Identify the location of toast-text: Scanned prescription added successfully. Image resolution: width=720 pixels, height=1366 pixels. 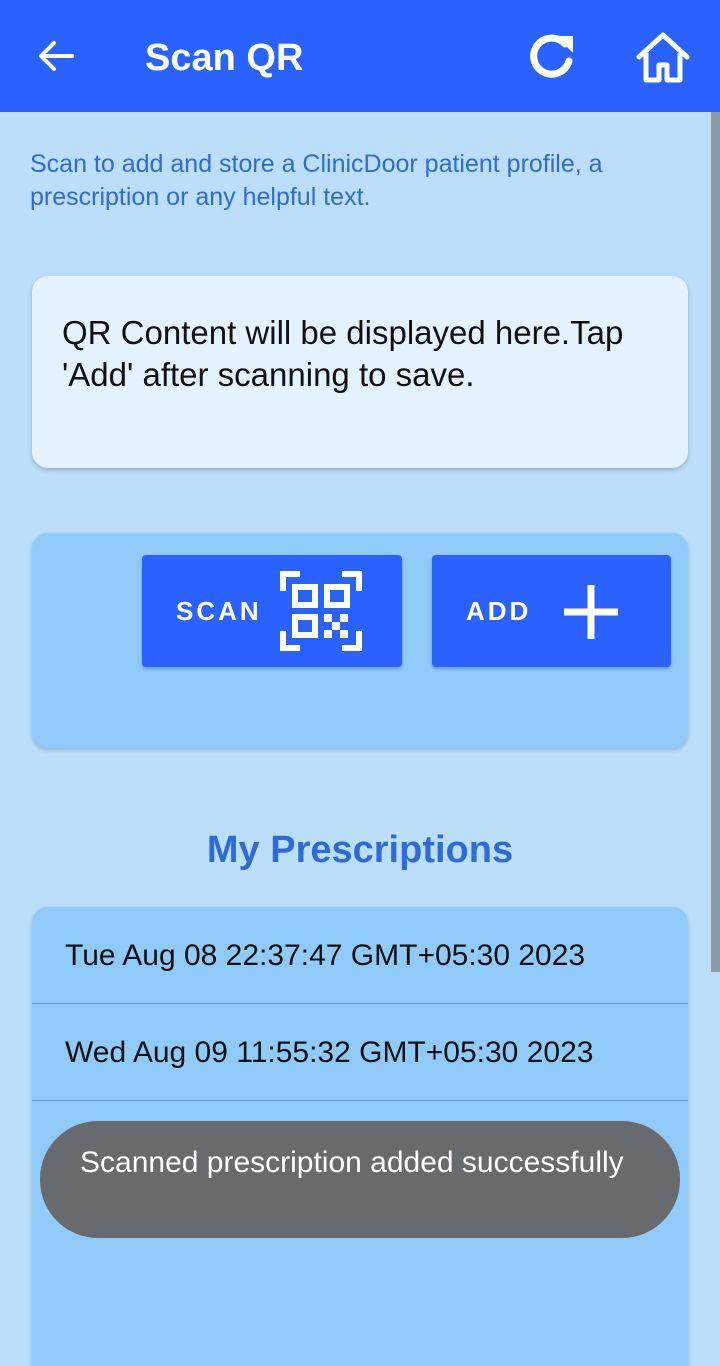
(352, 1162).